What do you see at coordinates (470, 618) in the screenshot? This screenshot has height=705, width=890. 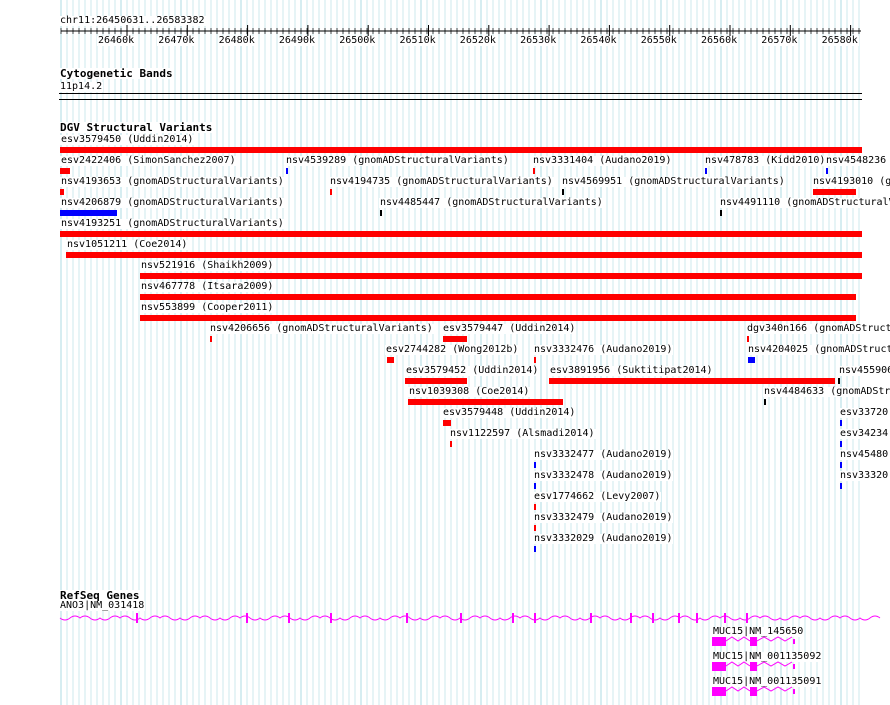 I see `gene-ano3-intron` at bounding box center [470, 618].